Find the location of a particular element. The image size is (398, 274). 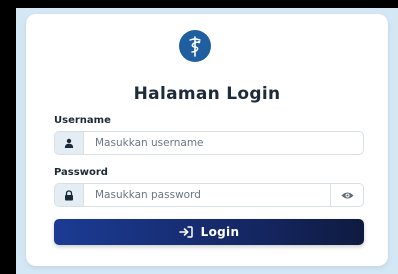

login-button-label: Login is located at coordinates (220, 232).